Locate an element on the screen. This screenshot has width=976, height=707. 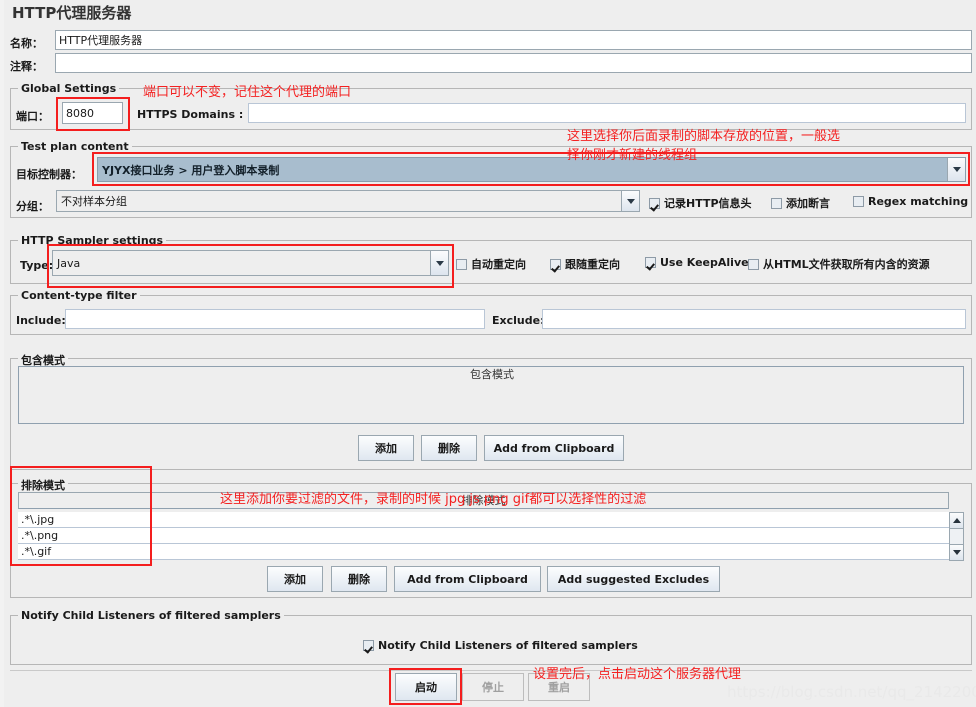
comment-label: 注释： is located at coordinates (26, 66).